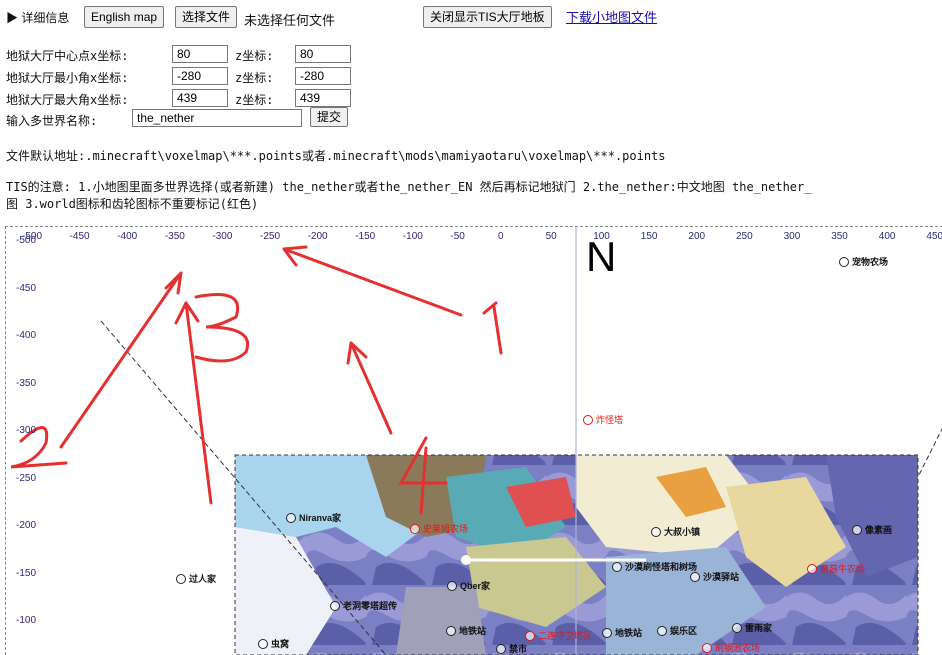 This screenshot has width=942, height=655. I want to click on x-tick-label: -300, so click(222, 236).